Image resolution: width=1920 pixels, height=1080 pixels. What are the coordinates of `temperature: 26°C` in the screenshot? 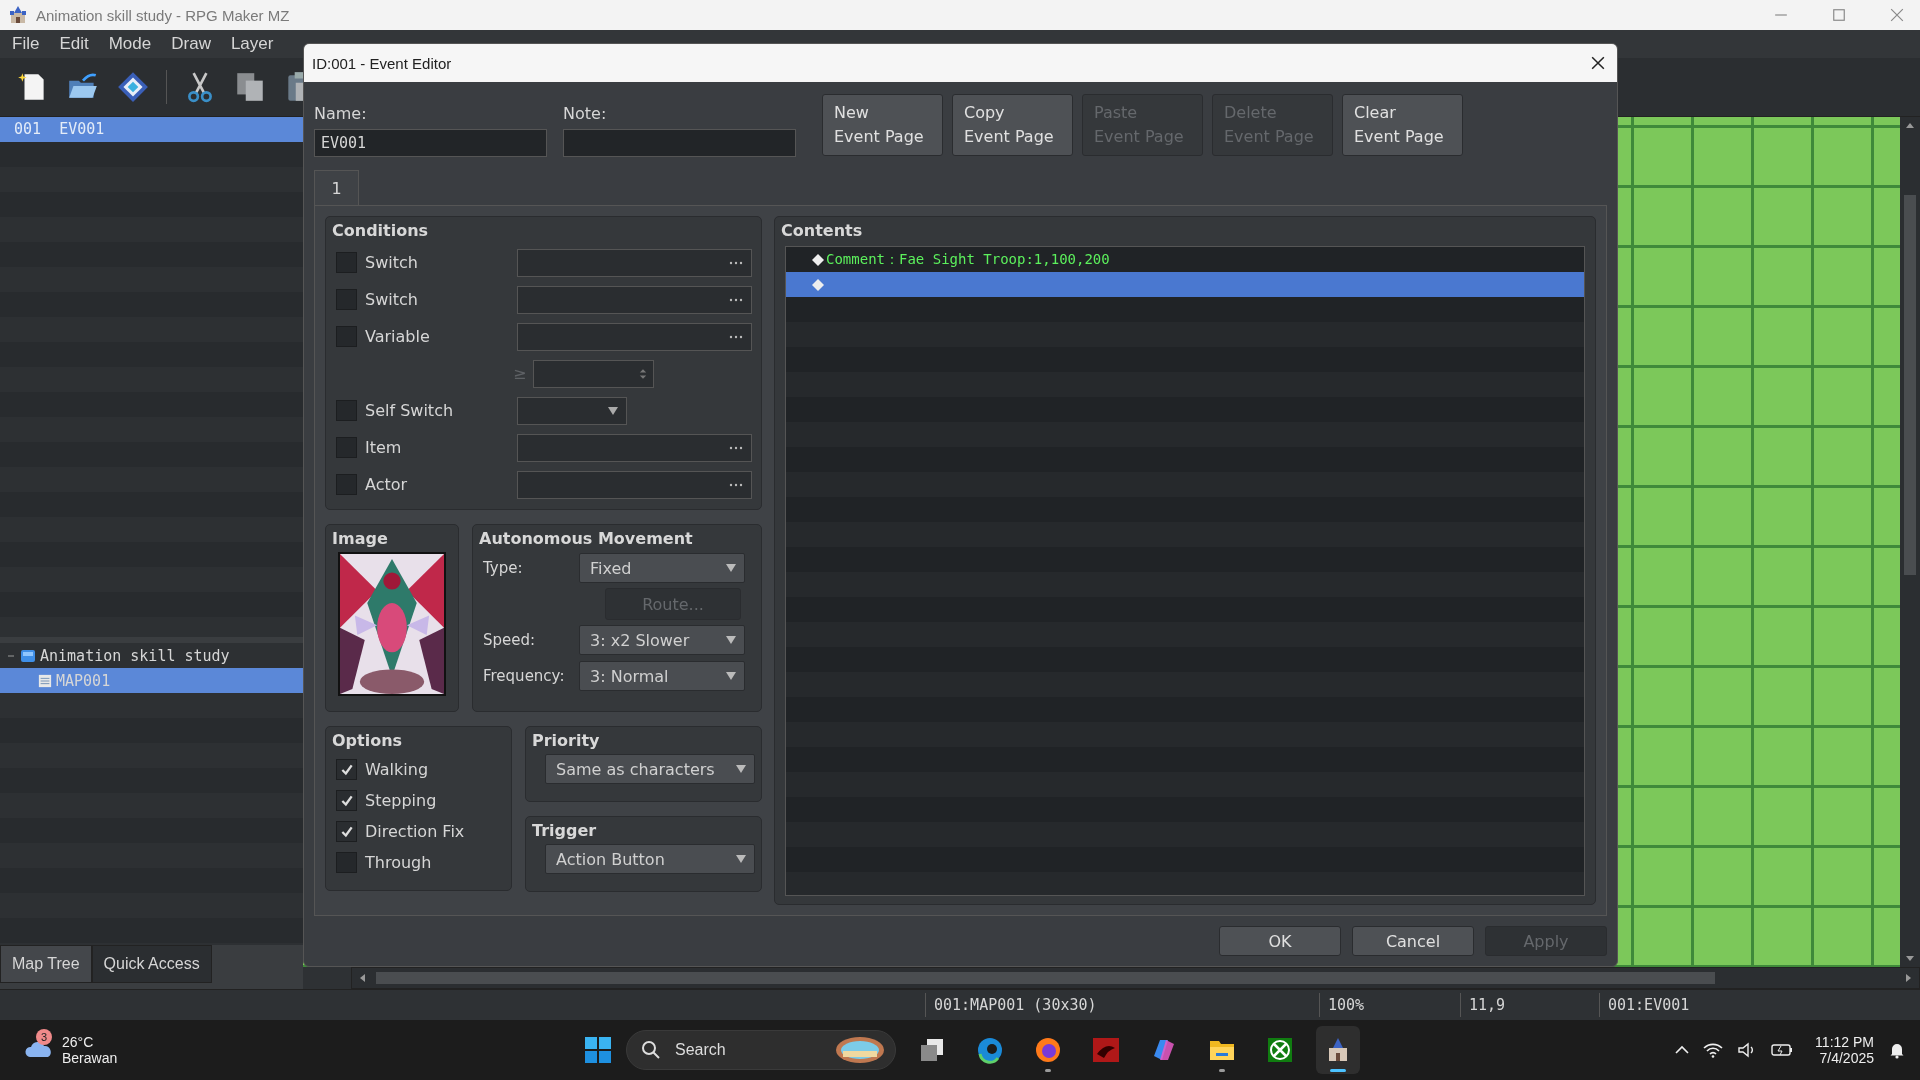 It's located at (78, 1042).